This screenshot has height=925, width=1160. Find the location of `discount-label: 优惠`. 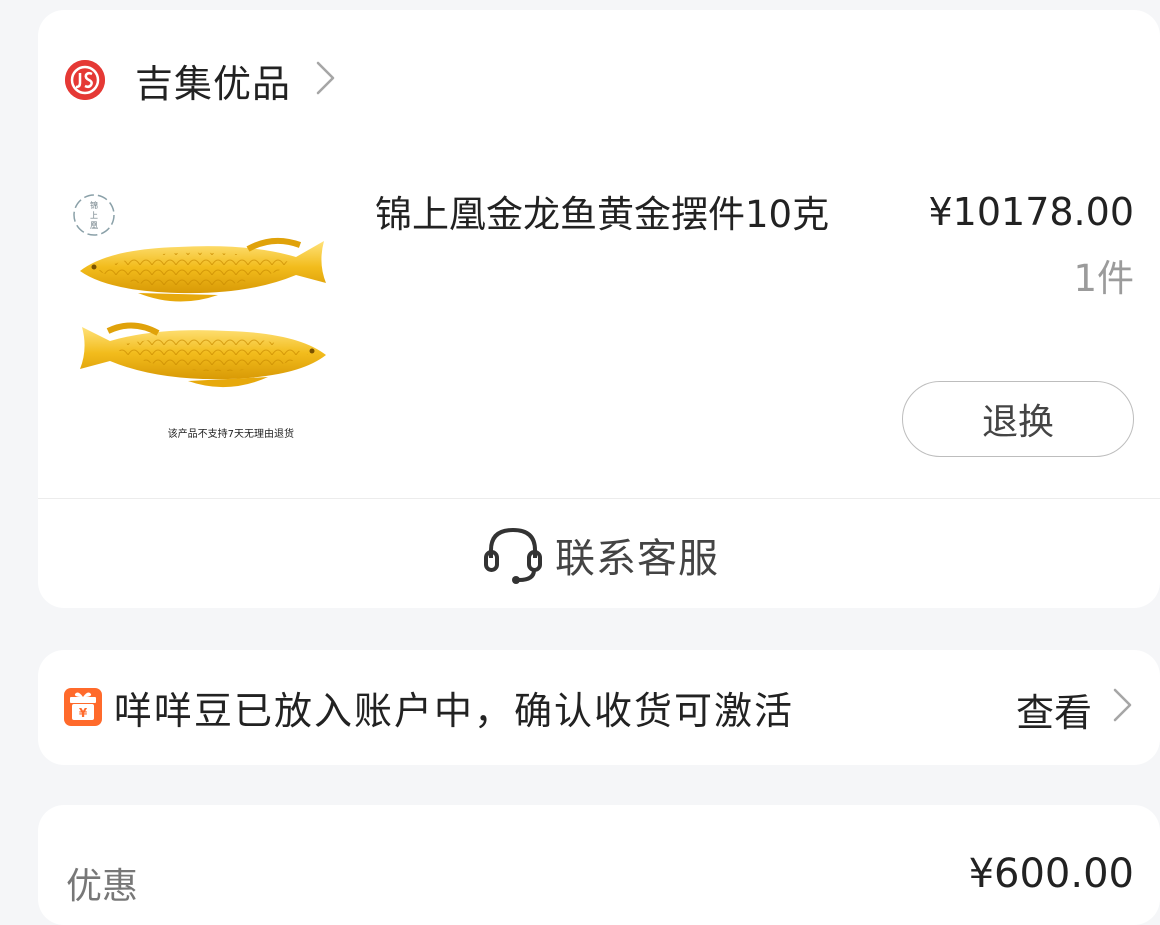

discount-label: 优惠 is located at coordinates (102, 886).